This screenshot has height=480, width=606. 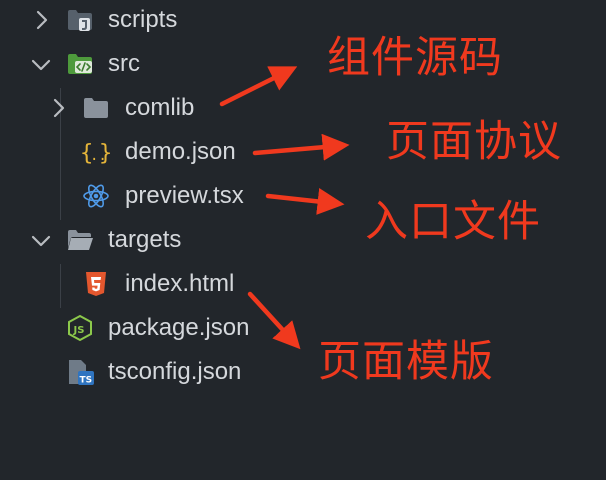 I want to click on tree-item-label: comlib, so click(x=160, y=107).